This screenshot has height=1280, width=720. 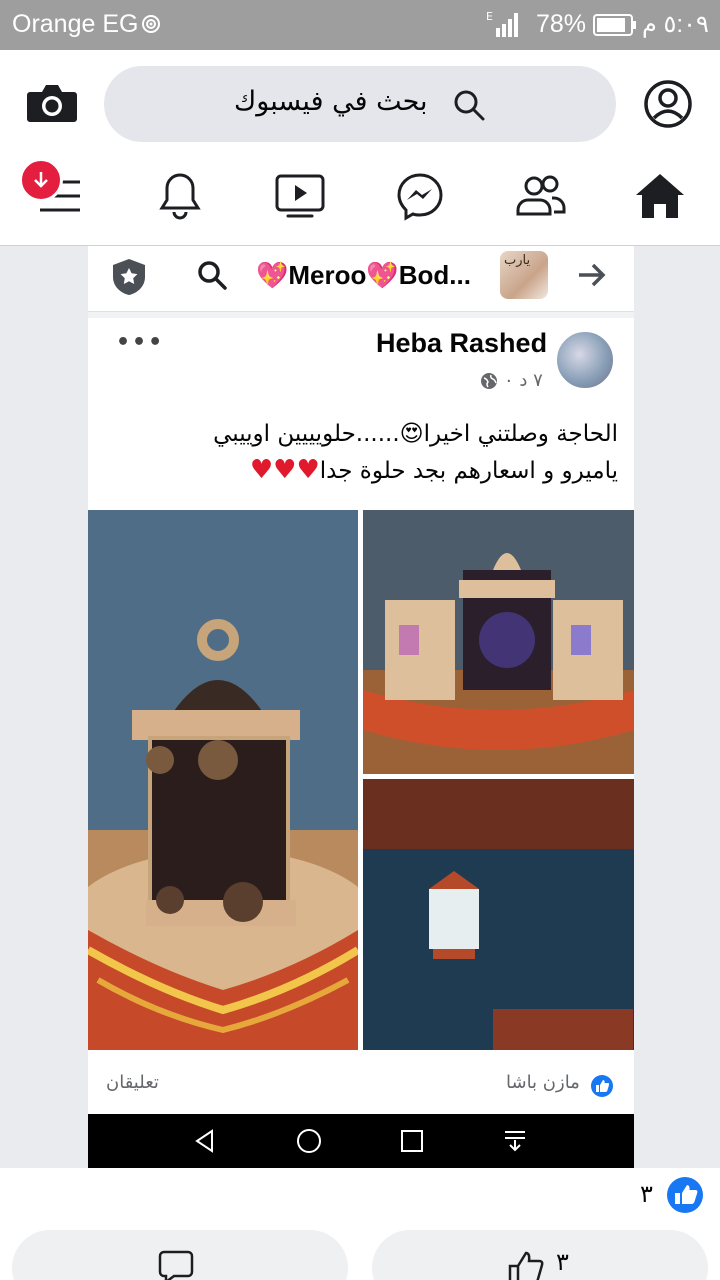 What do you see at coordinates (468, 471) in the screenshot?
I see `post-text-line-2: ياميرو و اسعارهم بجد حلوة جدا` at bounding box center [468, 471].